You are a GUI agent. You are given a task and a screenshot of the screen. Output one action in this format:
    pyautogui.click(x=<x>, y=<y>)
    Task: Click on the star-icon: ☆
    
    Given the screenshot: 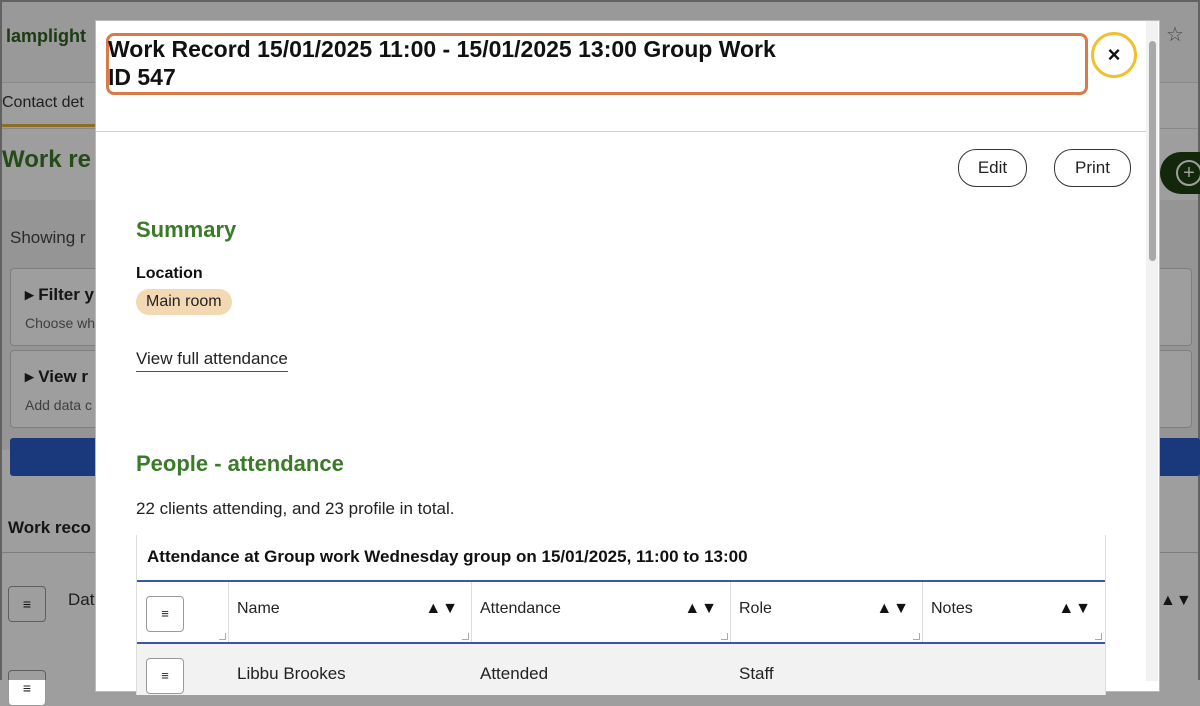 What is the action you would take?
    pyautogui.click(x=1175, y=35)
    